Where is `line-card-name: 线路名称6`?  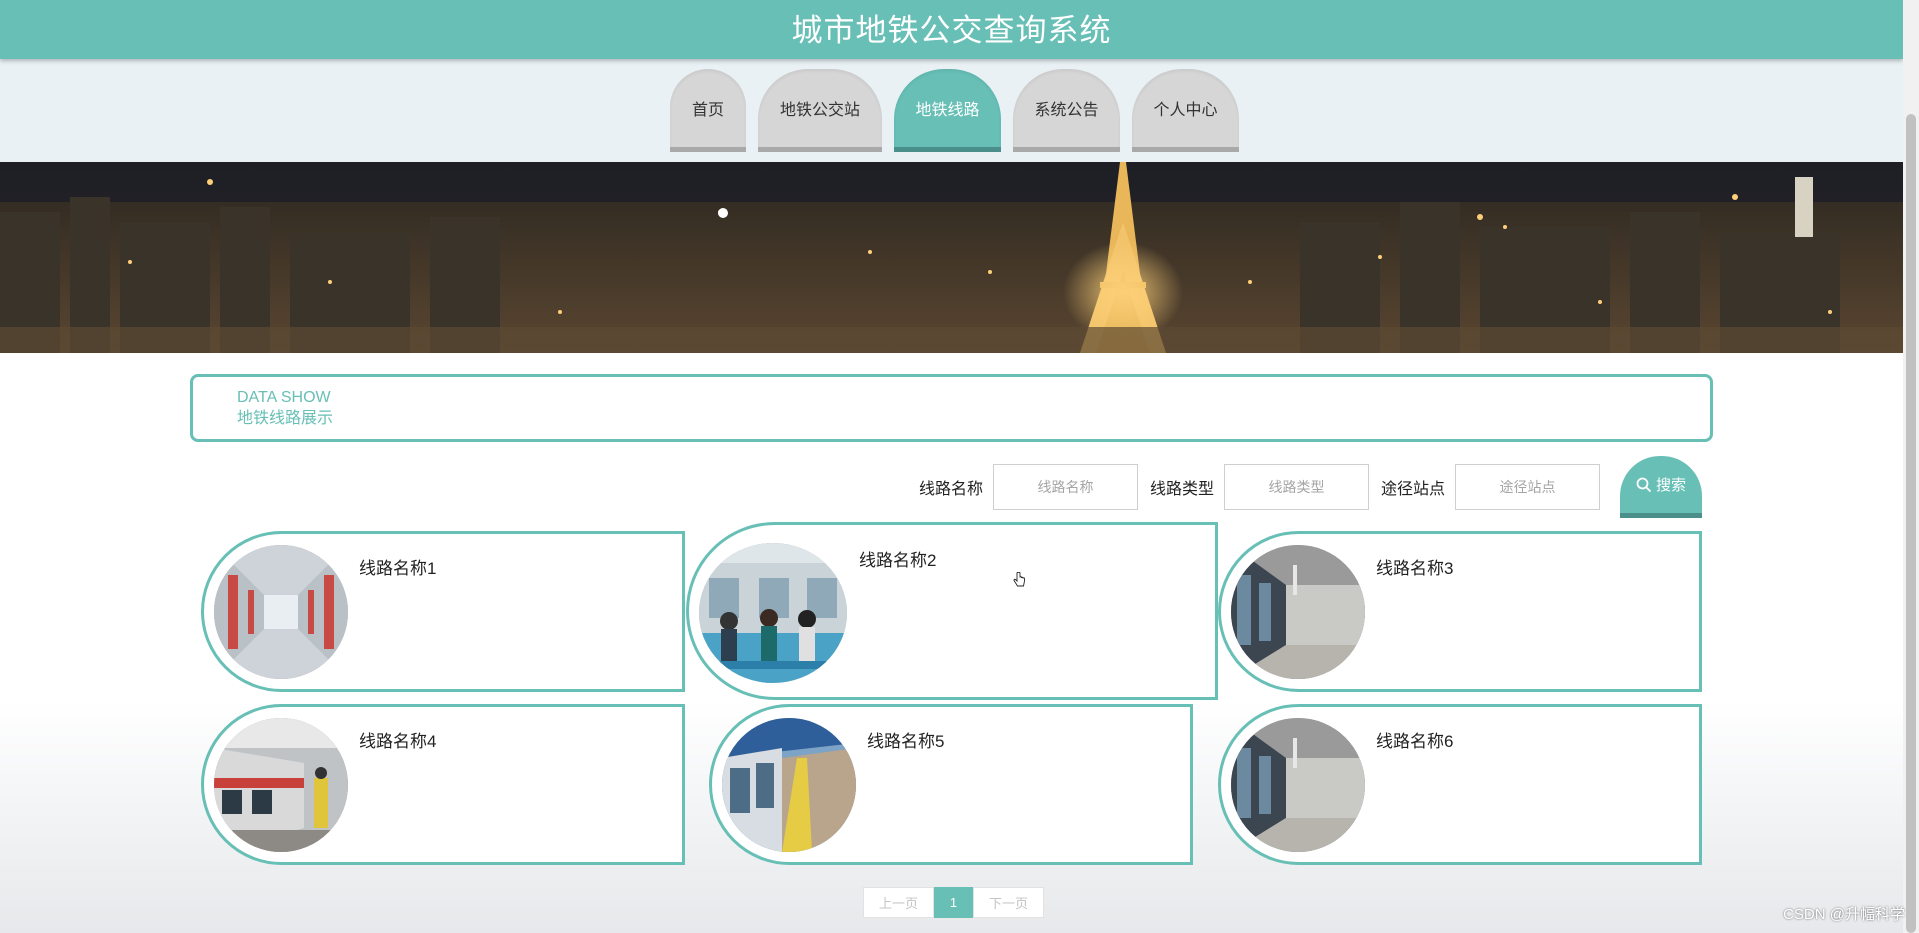
line-card-name: 线路名称6 is located at coordinates (1415, 741).